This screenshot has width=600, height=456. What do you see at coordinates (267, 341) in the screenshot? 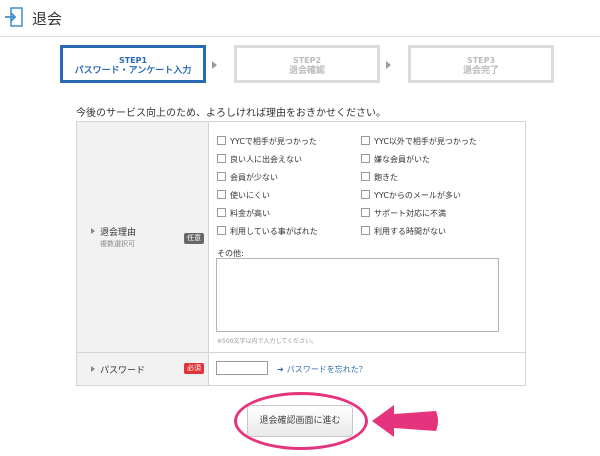
I see `char-limit-hint: ※500文字以内で入力してください。` at bounding box center [267, 341].